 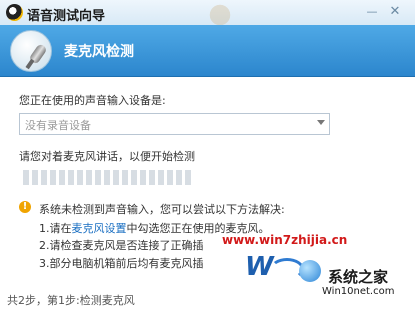 I want to click on warning-icon: !, so click(x=25, y=207).